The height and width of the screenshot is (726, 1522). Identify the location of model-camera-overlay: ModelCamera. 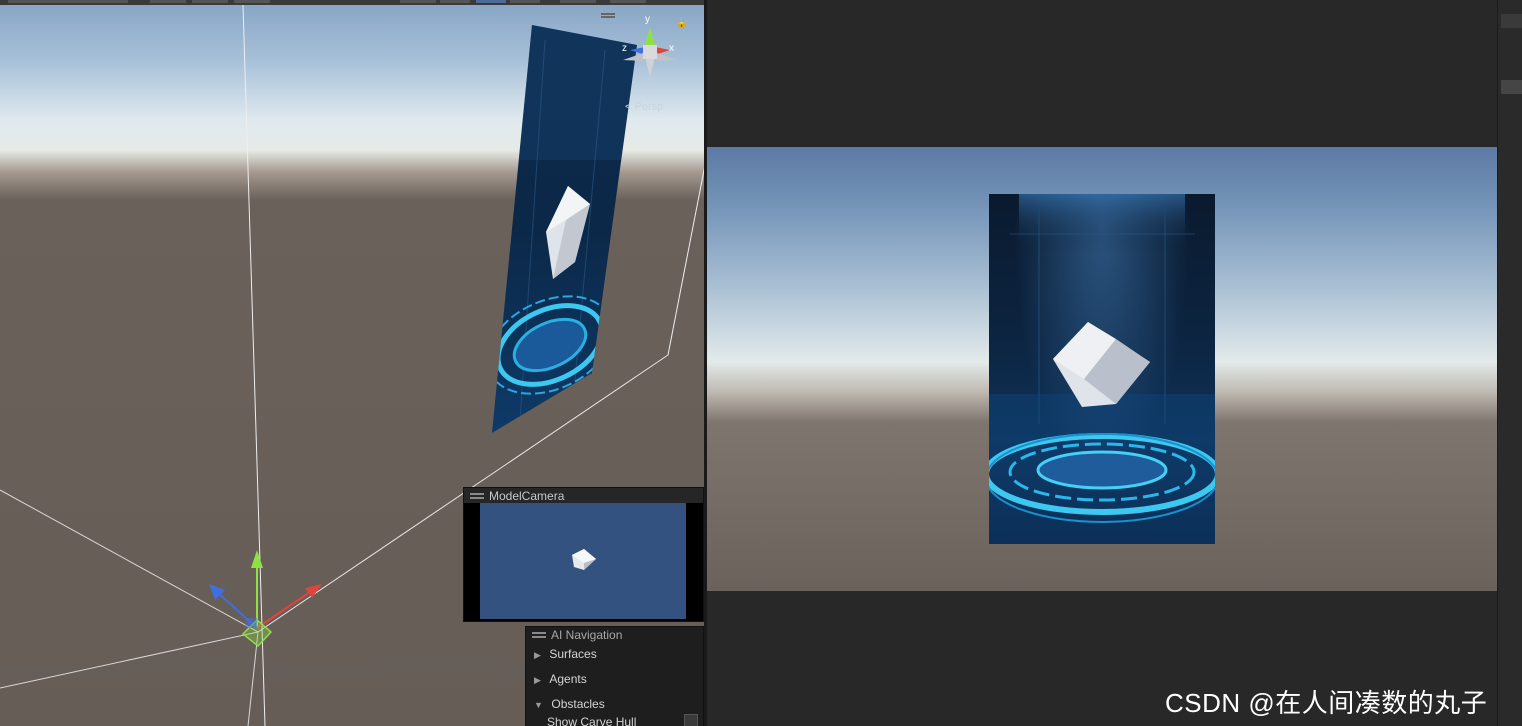
(583, 554).